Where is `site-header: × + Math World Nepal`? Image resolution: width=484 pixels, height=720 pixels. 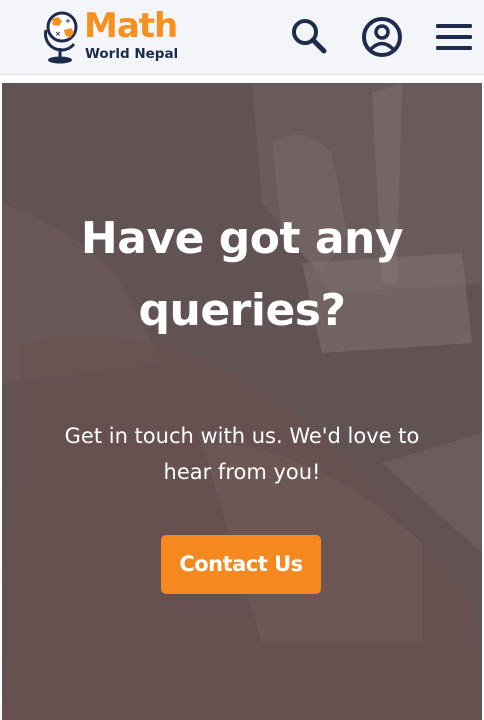 site-header: × + Math World Nepal is located at coordinates (242, 37).